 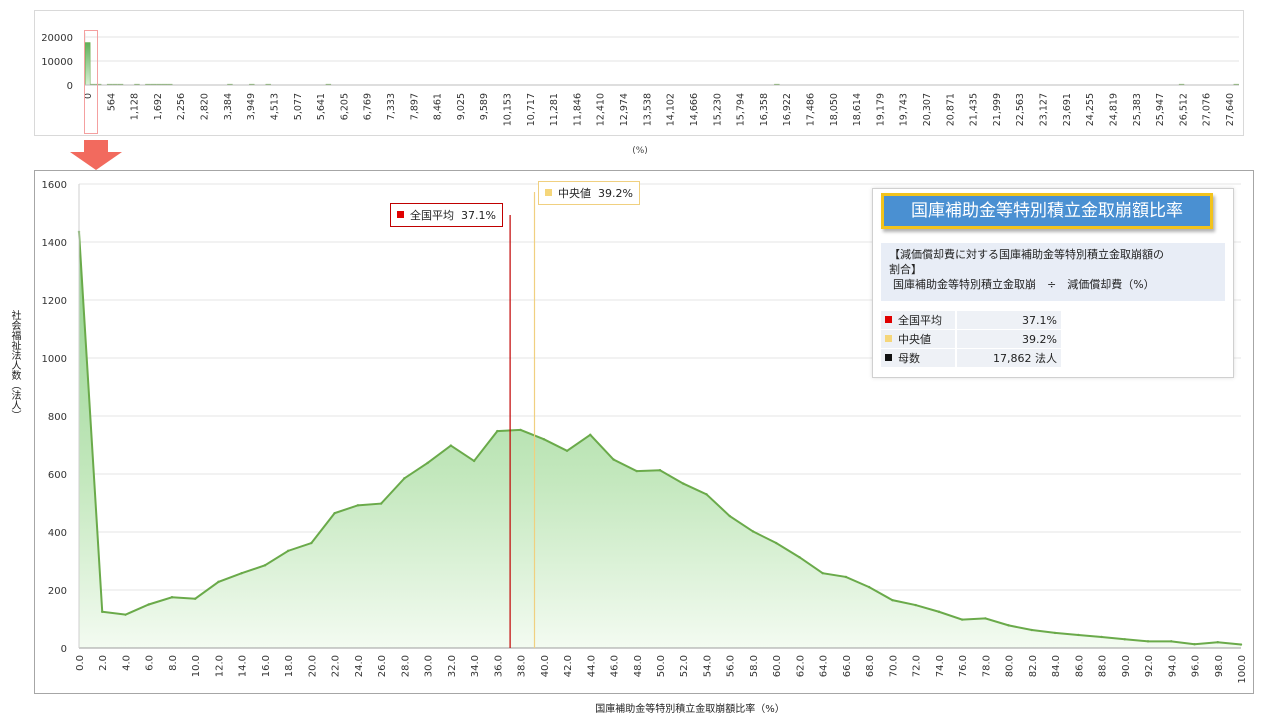 What do you see at coordinates (940, 666) in the screenshot?
I see `main-x-tick-label: 74.0` at bounding box center [940, 666].